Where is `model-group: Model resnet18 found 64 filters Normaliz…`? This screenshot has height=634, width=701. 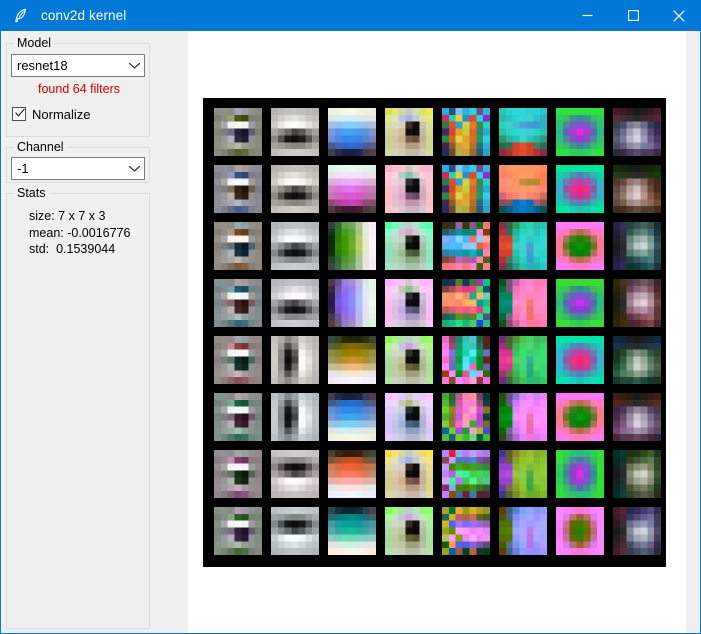
model-group: Model resnet18 found 64 filters Normaliz… is located at coordinates (78, 86).